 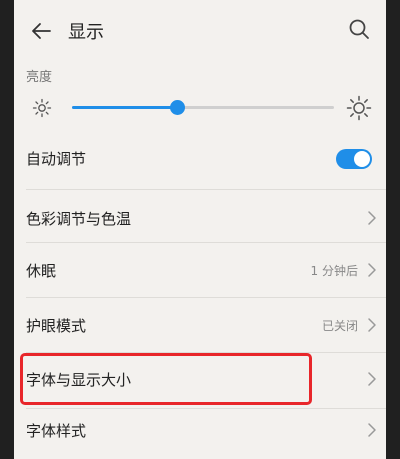 I want to click on device-bezel-right, so click(x=393, y=229).